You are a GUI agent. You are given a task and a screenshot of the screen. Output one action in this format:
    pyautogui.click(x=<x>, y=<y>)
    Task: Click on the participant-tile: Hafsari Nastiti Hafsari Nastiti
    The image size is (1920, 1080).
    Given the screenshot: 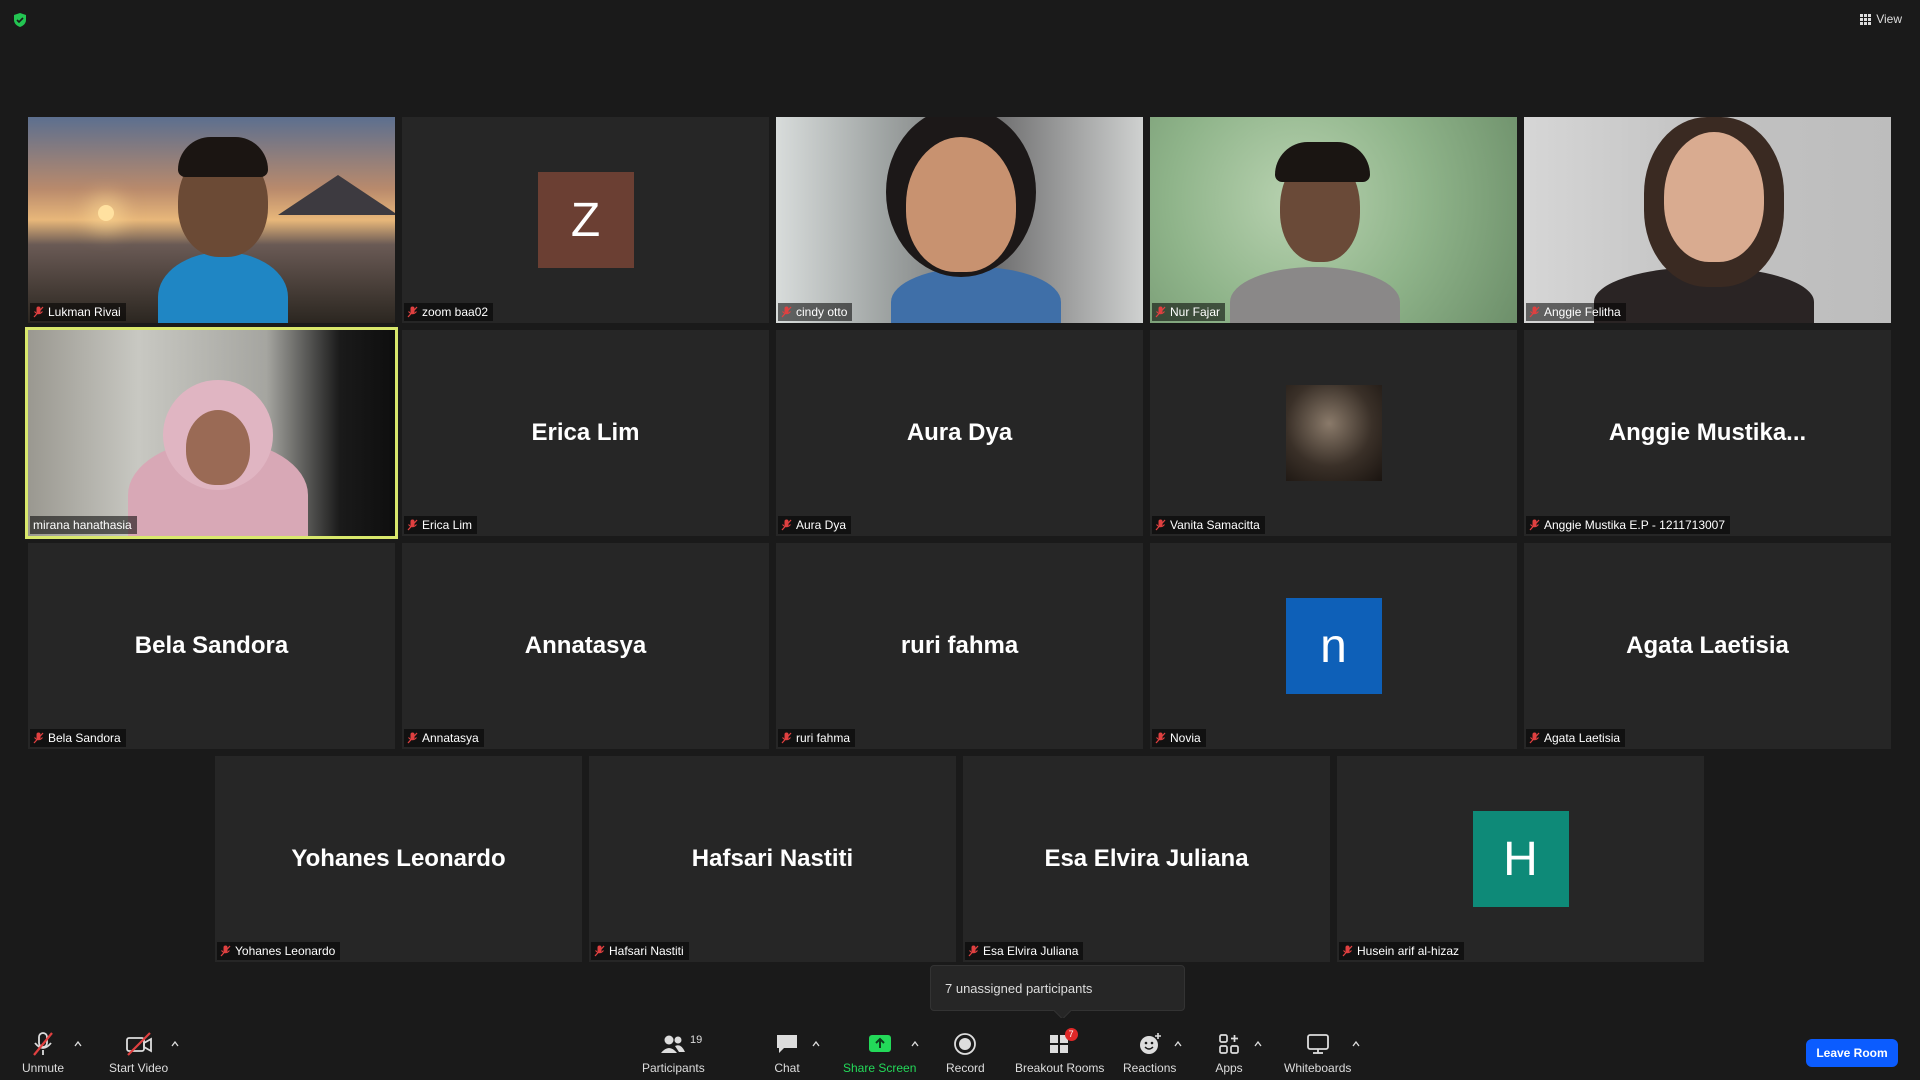 What is the action you would take?
    pyautogui.click(x=772, y=859)
    